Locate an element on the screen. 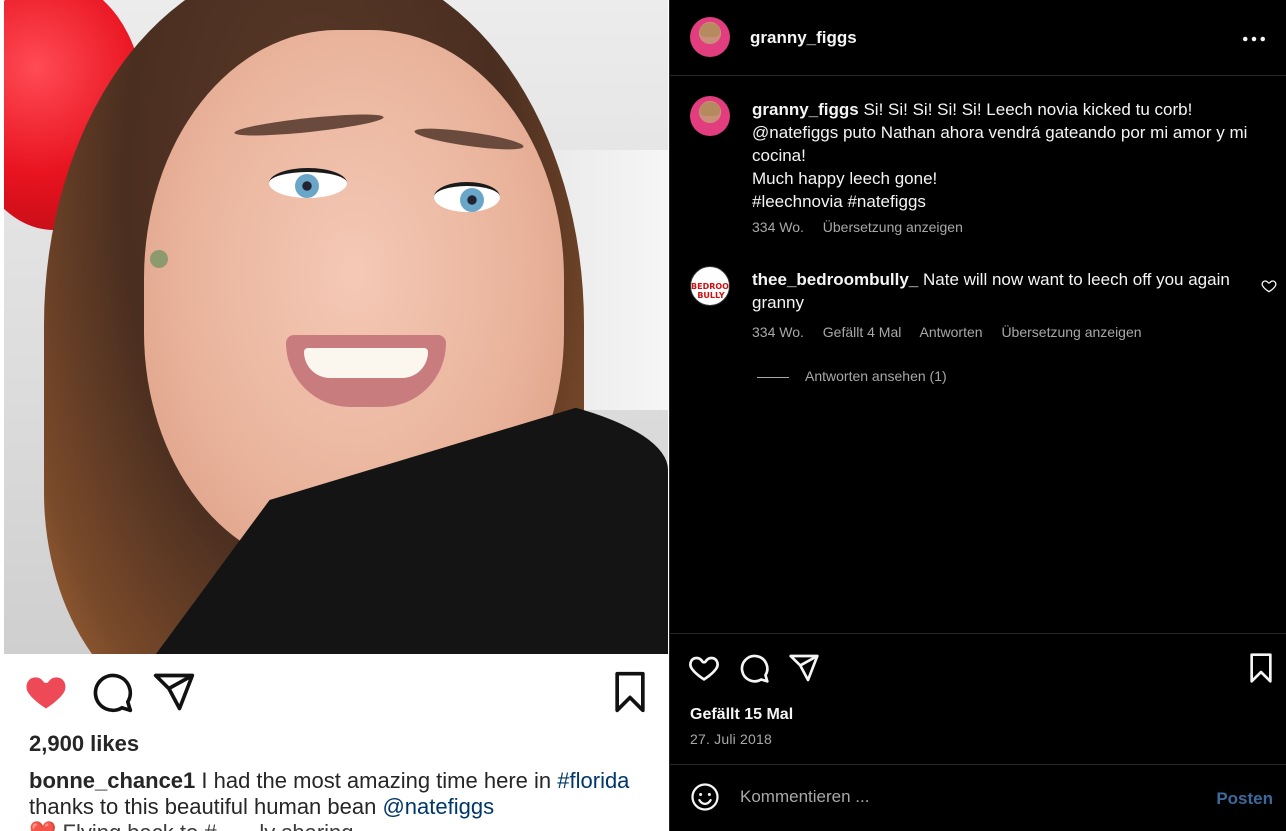 Image resolution: width=1286 pixels, height=831 pixels. comment-reply-button: Antworten is located at coordinates (951, 332).